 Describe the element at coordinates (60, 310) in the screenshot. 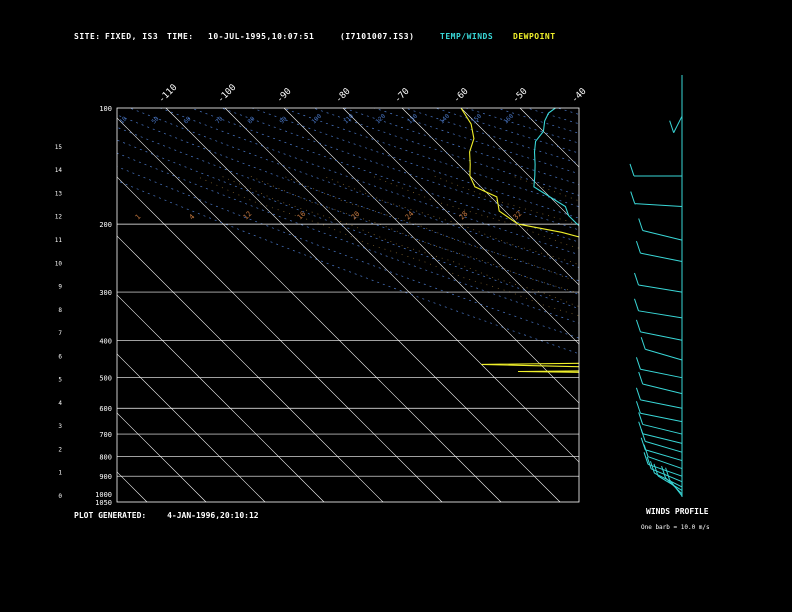

I see `height-tick-label: 8` at that location.